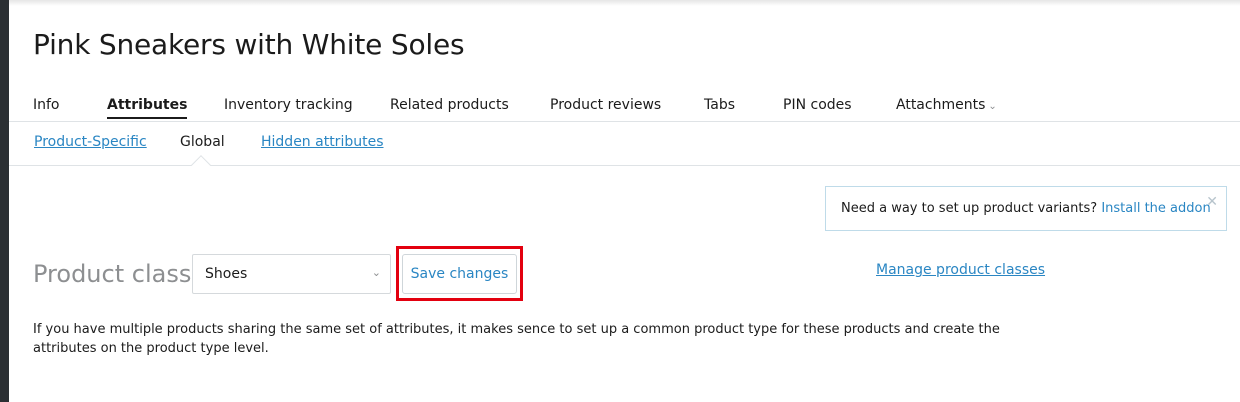  Describe the element at coordinates (90, 142) in the screenshot. I see `subtab-product-specific: Product-Specific` at that location.